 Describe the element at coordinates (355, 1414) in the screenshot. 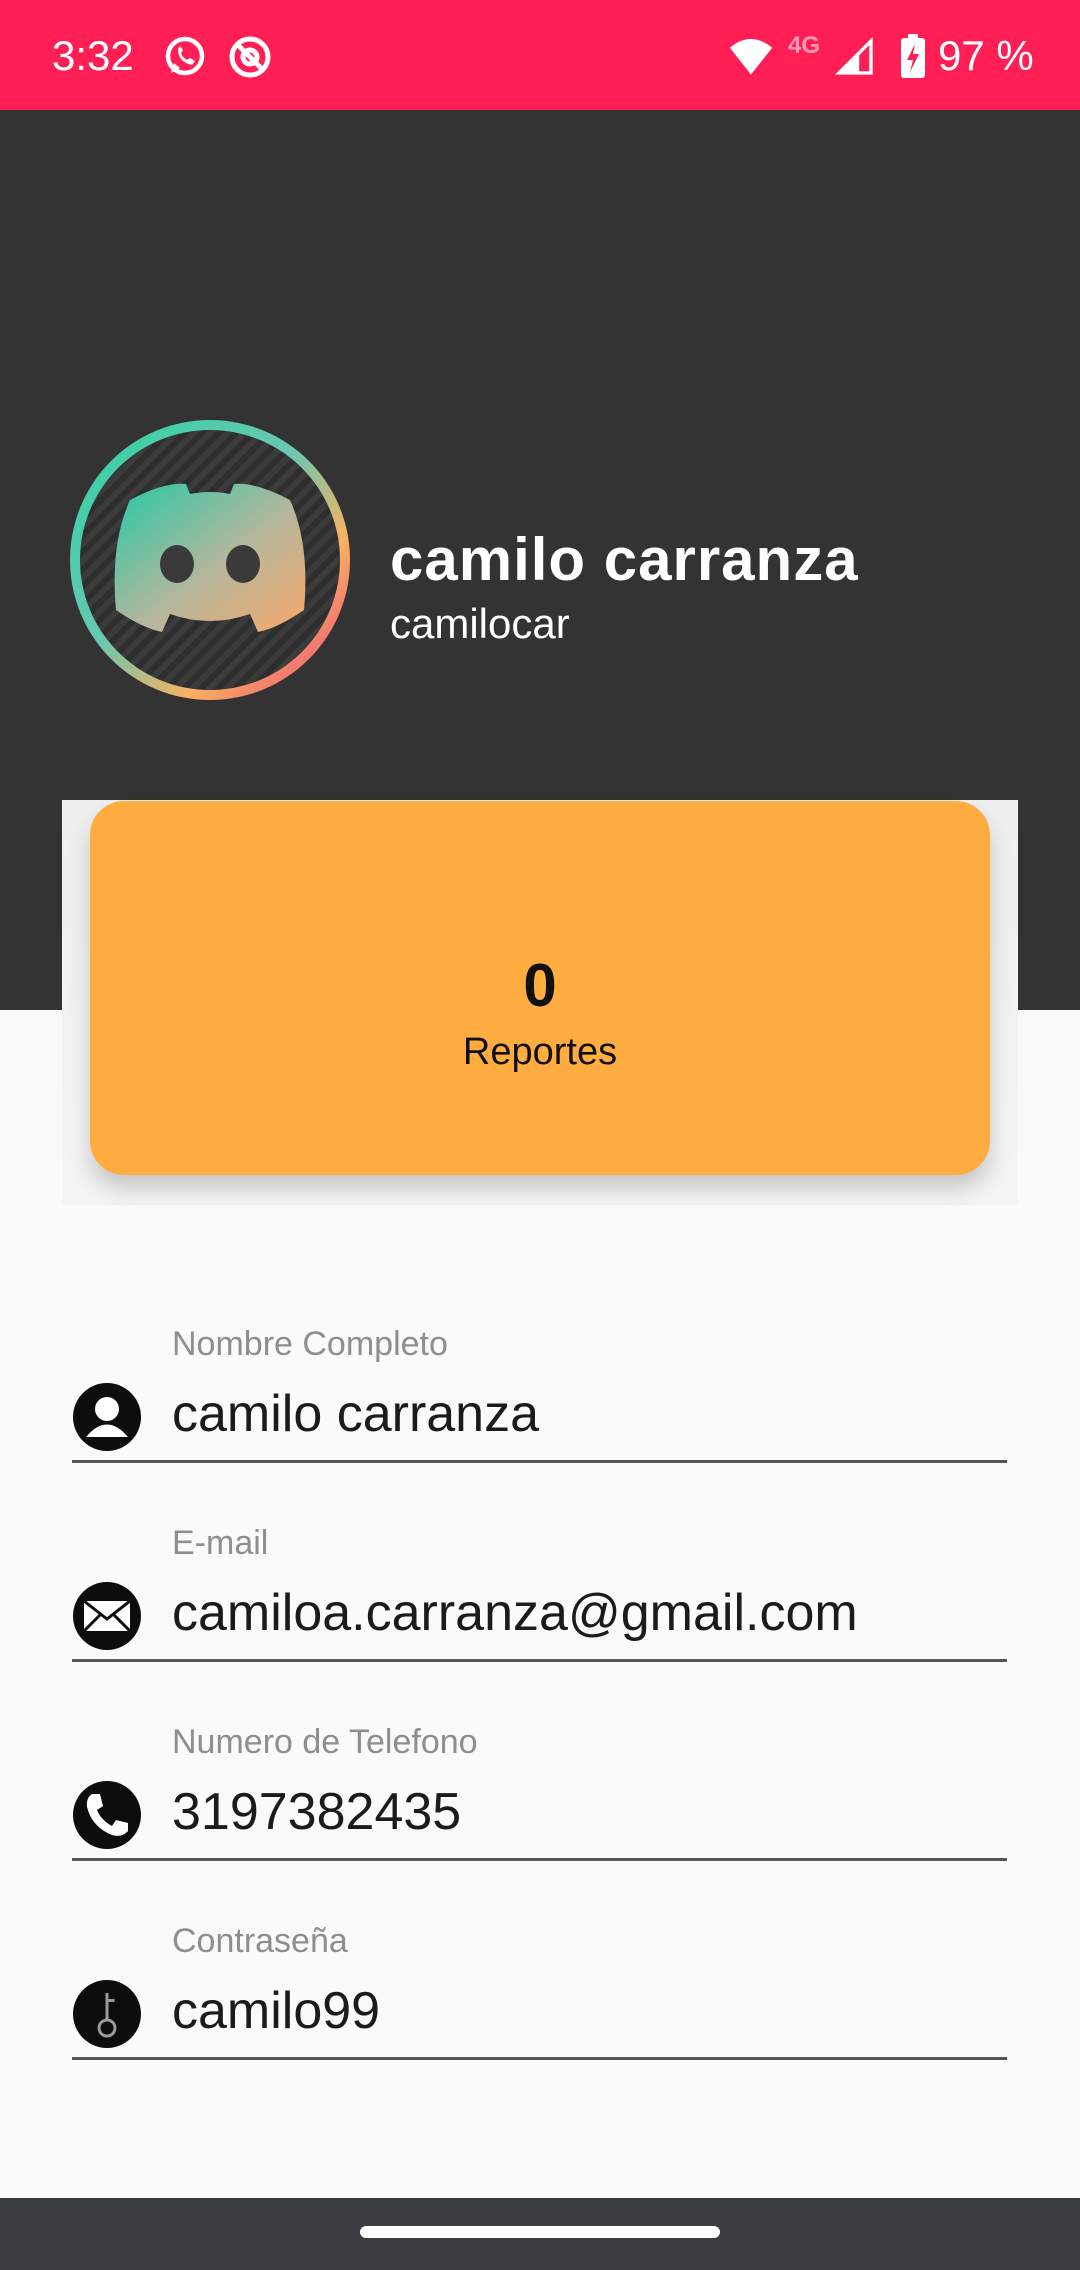

I see `full-name-value: camilo carranza` at that location.